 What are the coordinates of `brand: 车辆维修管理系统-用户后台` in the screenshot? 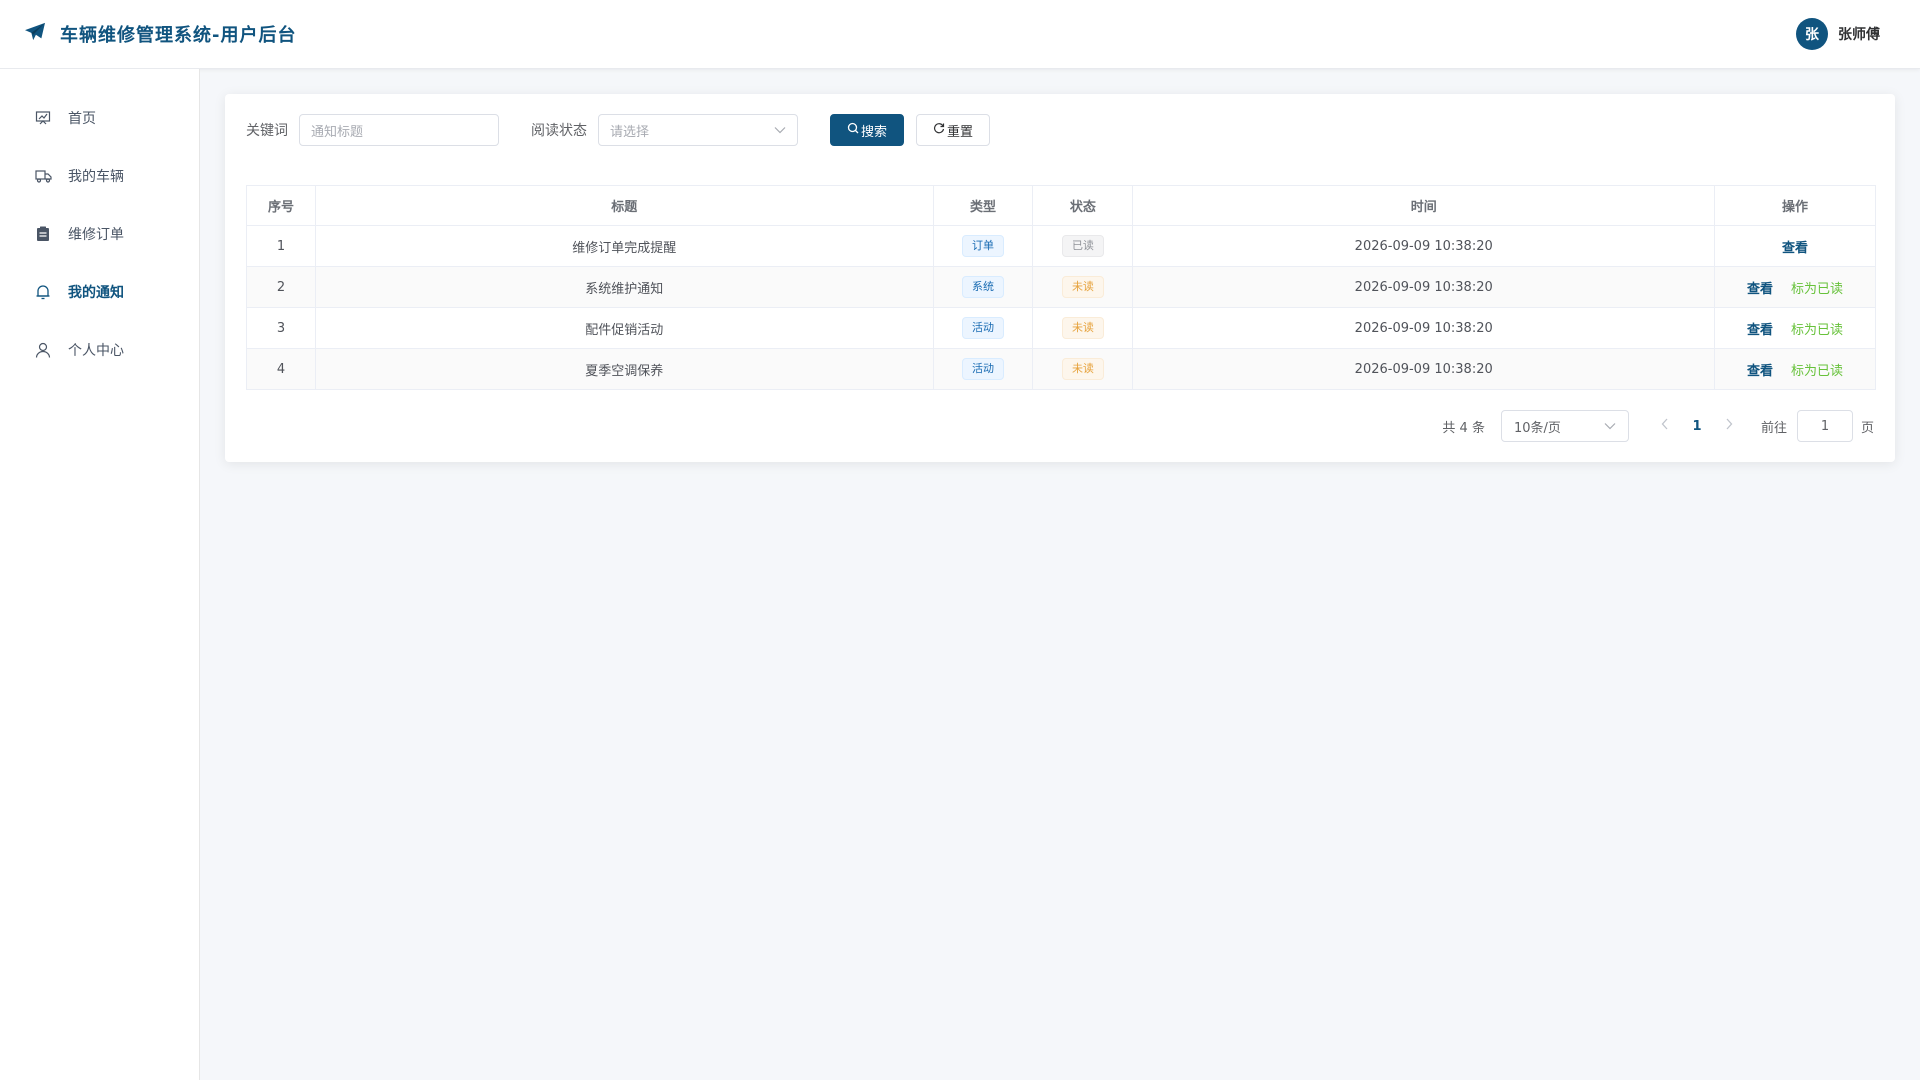 It's located at (160, 34).